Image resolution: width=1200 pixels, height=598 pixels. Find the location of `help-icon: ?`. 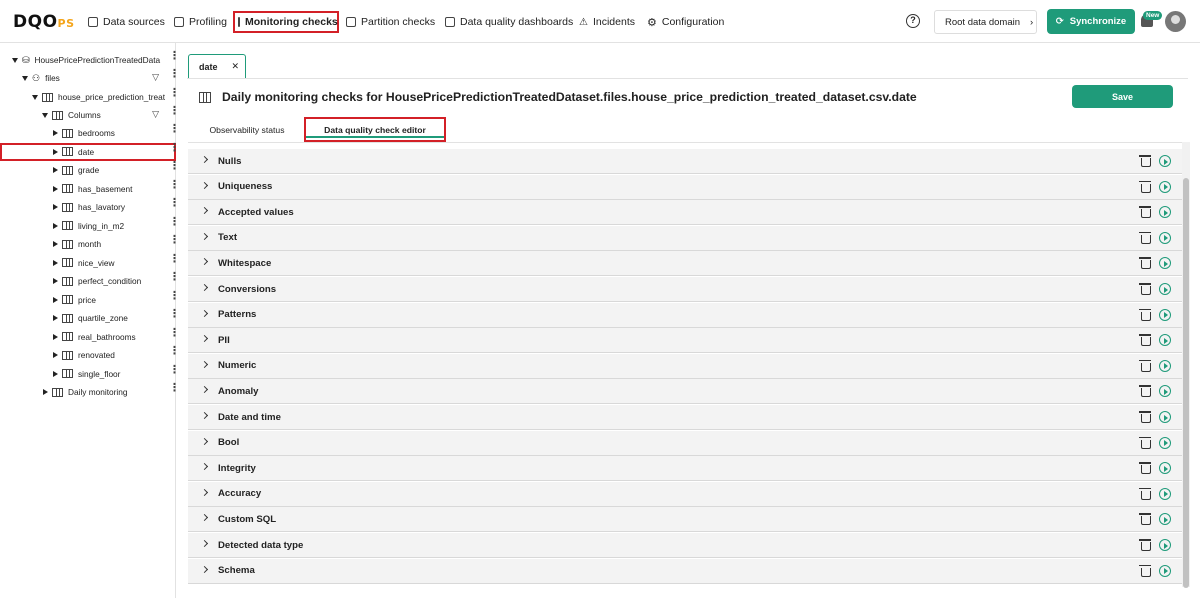

help-icon: ? is located at coordinates (913, 21).